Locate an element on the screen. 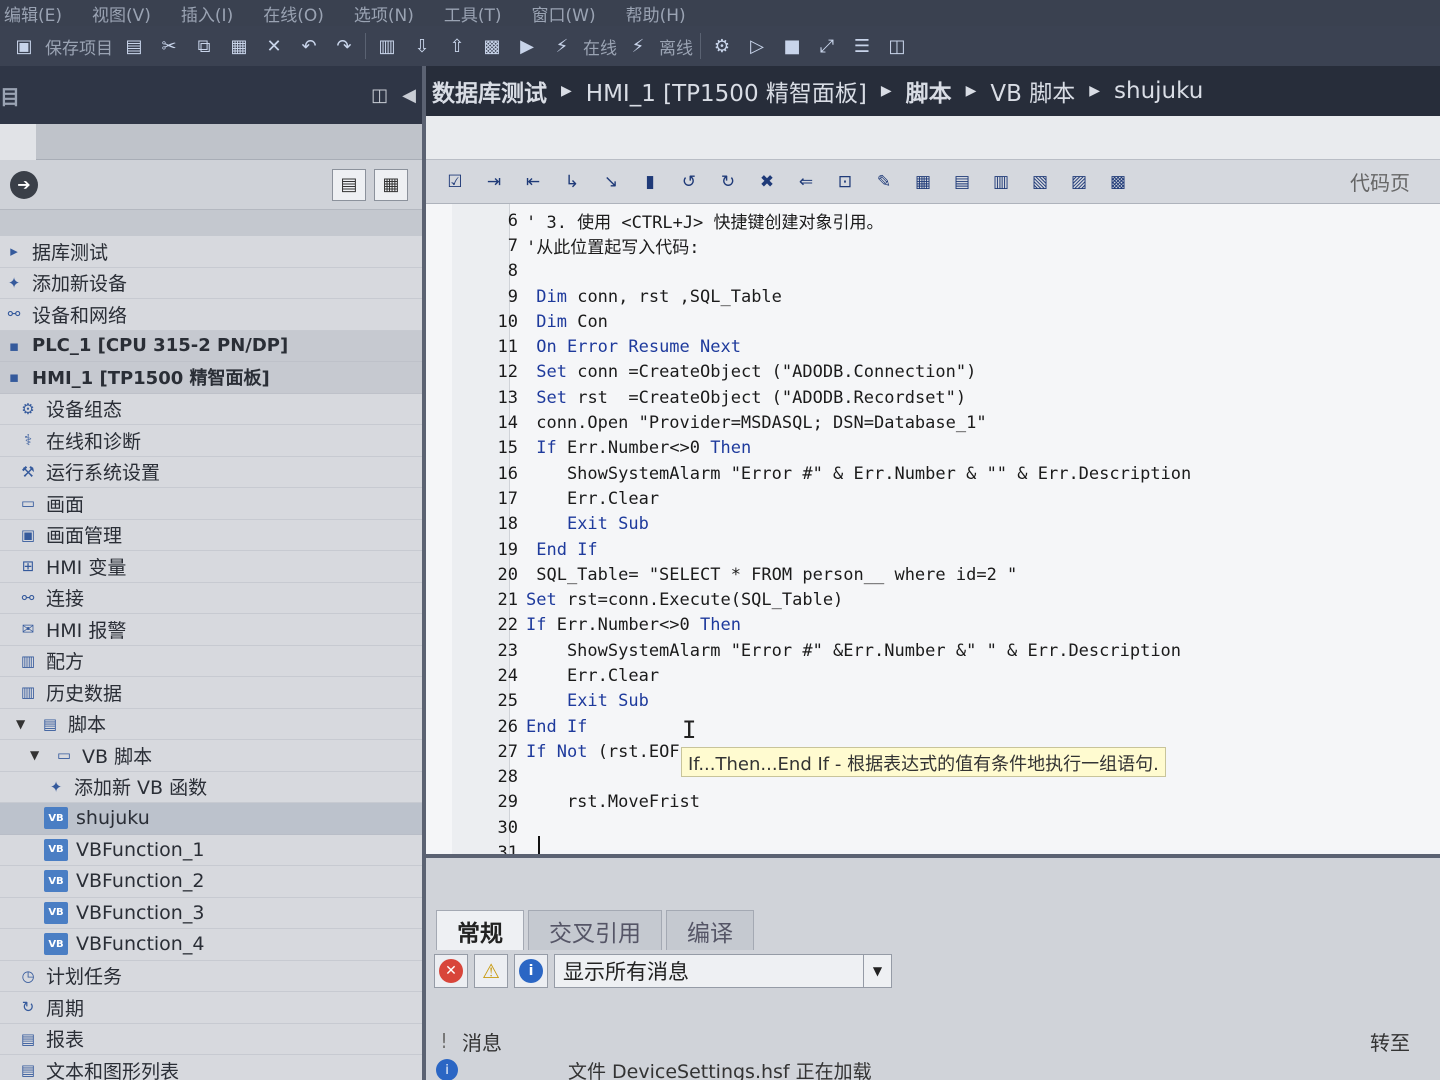  overview-button: ▤ is located at coordinates (349, 184).